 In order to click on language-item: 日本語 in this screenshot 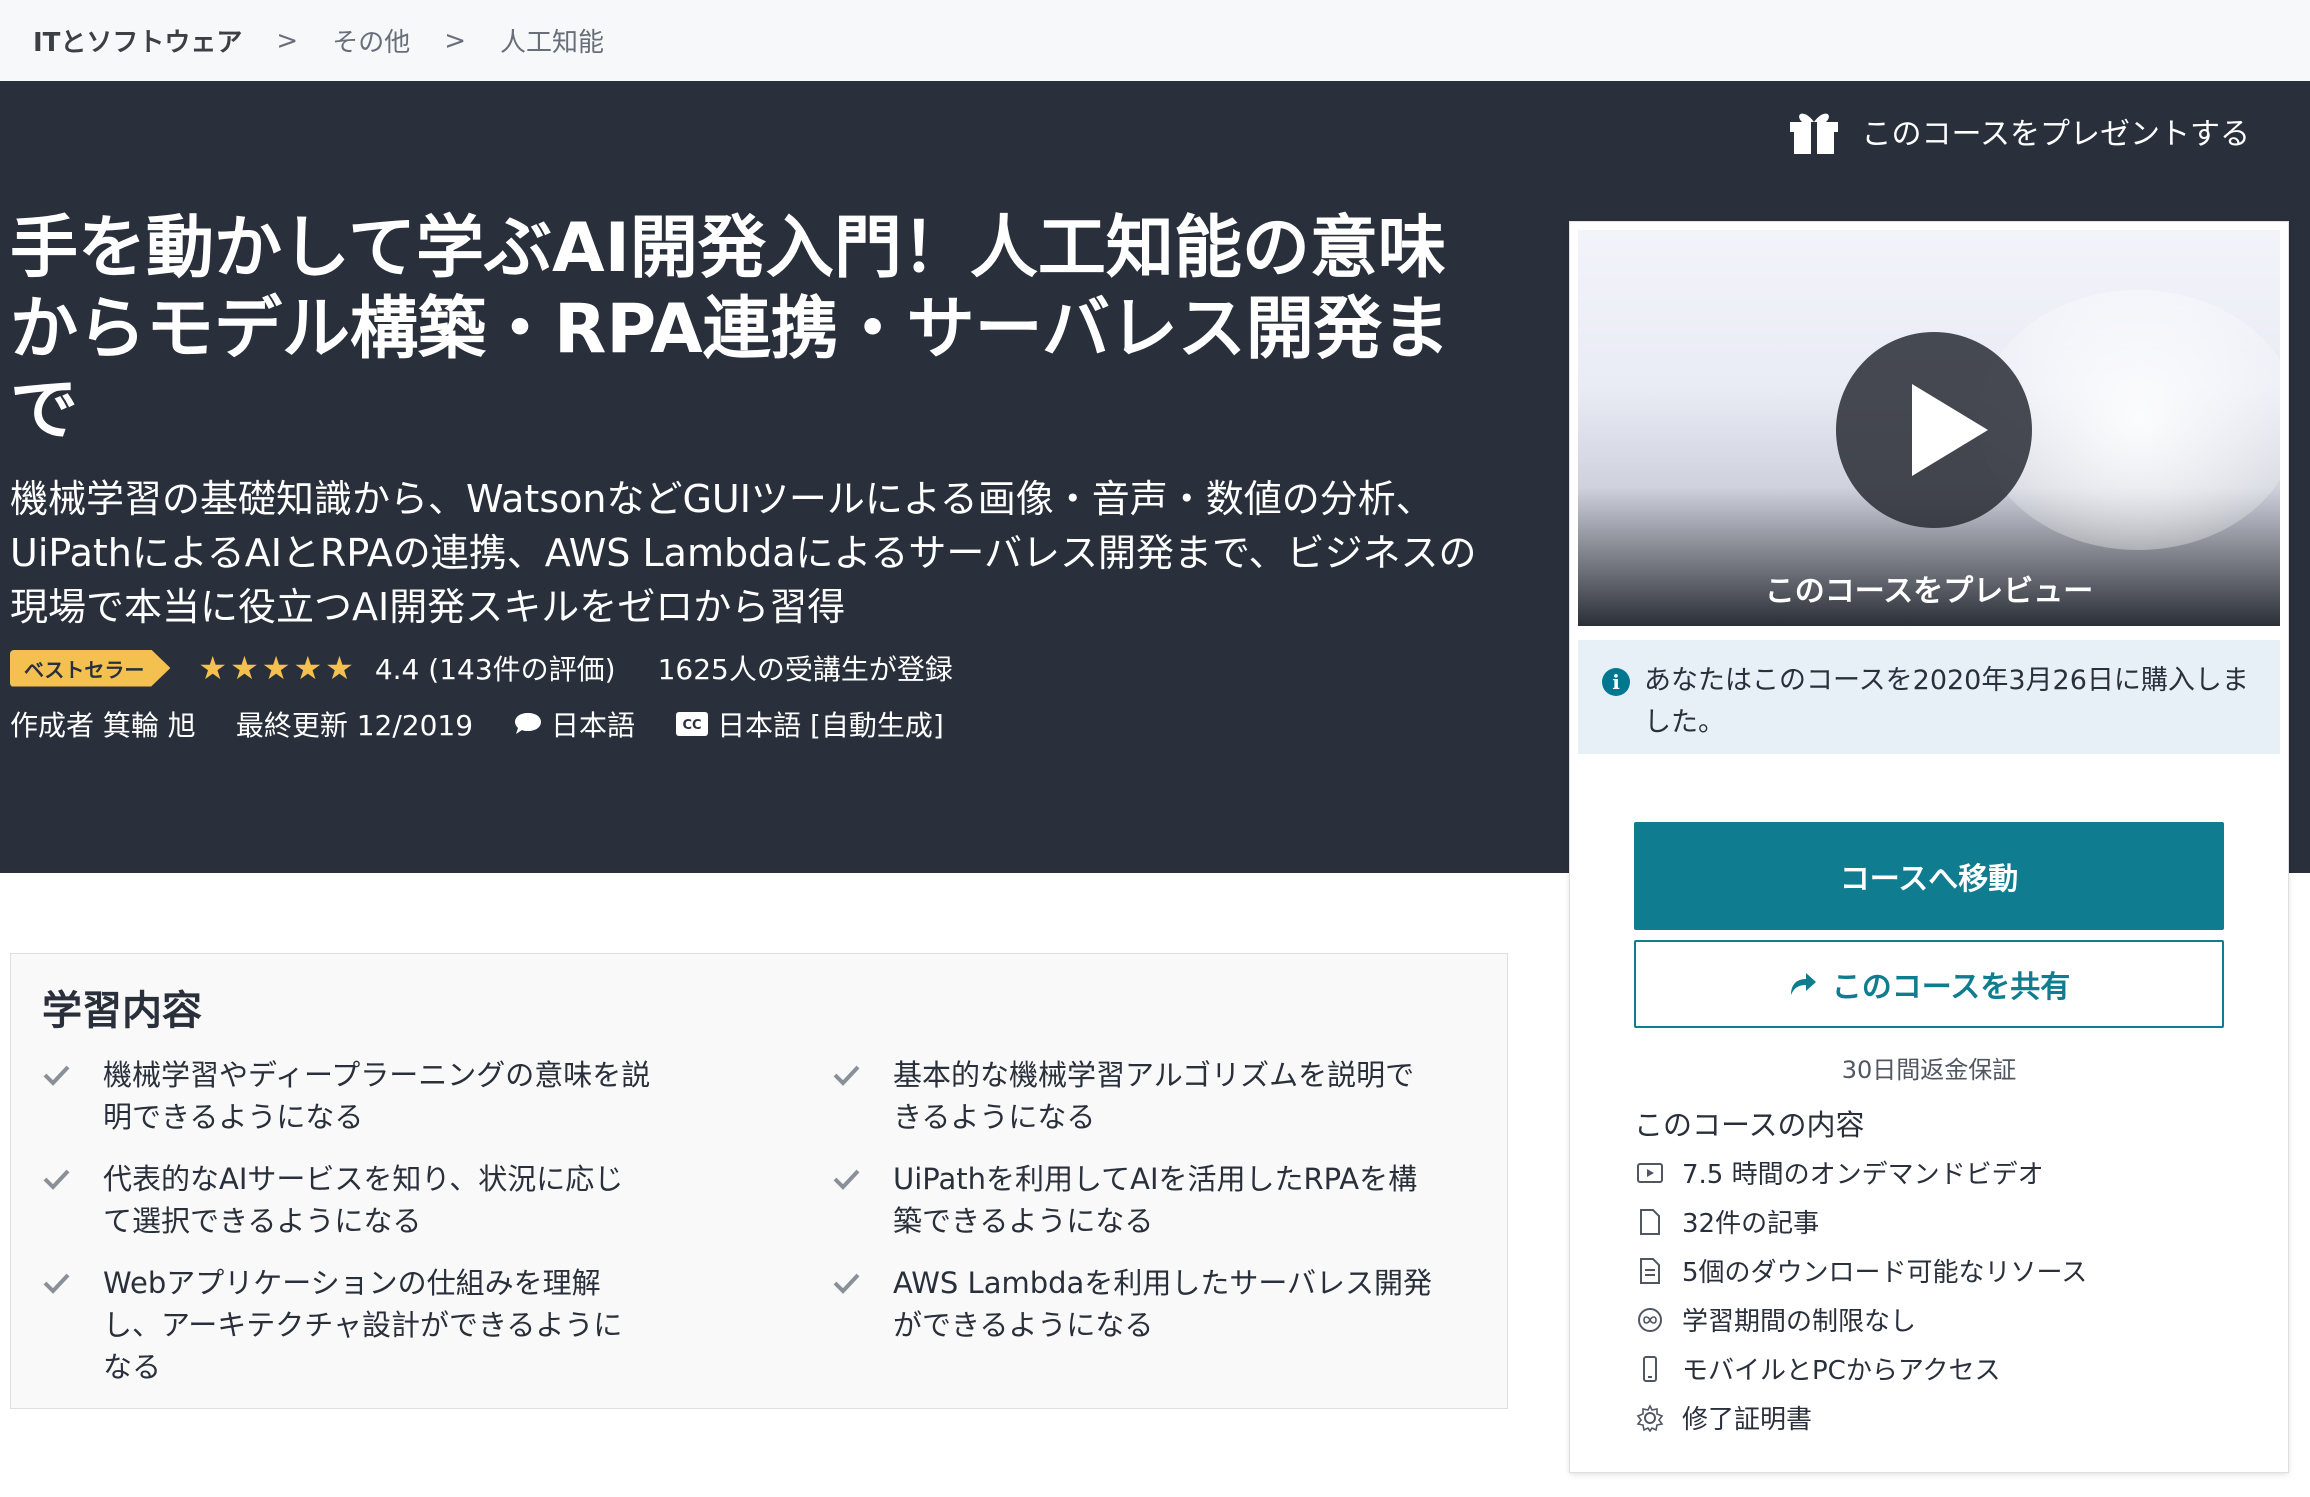, I will do `click(574, 724)`.